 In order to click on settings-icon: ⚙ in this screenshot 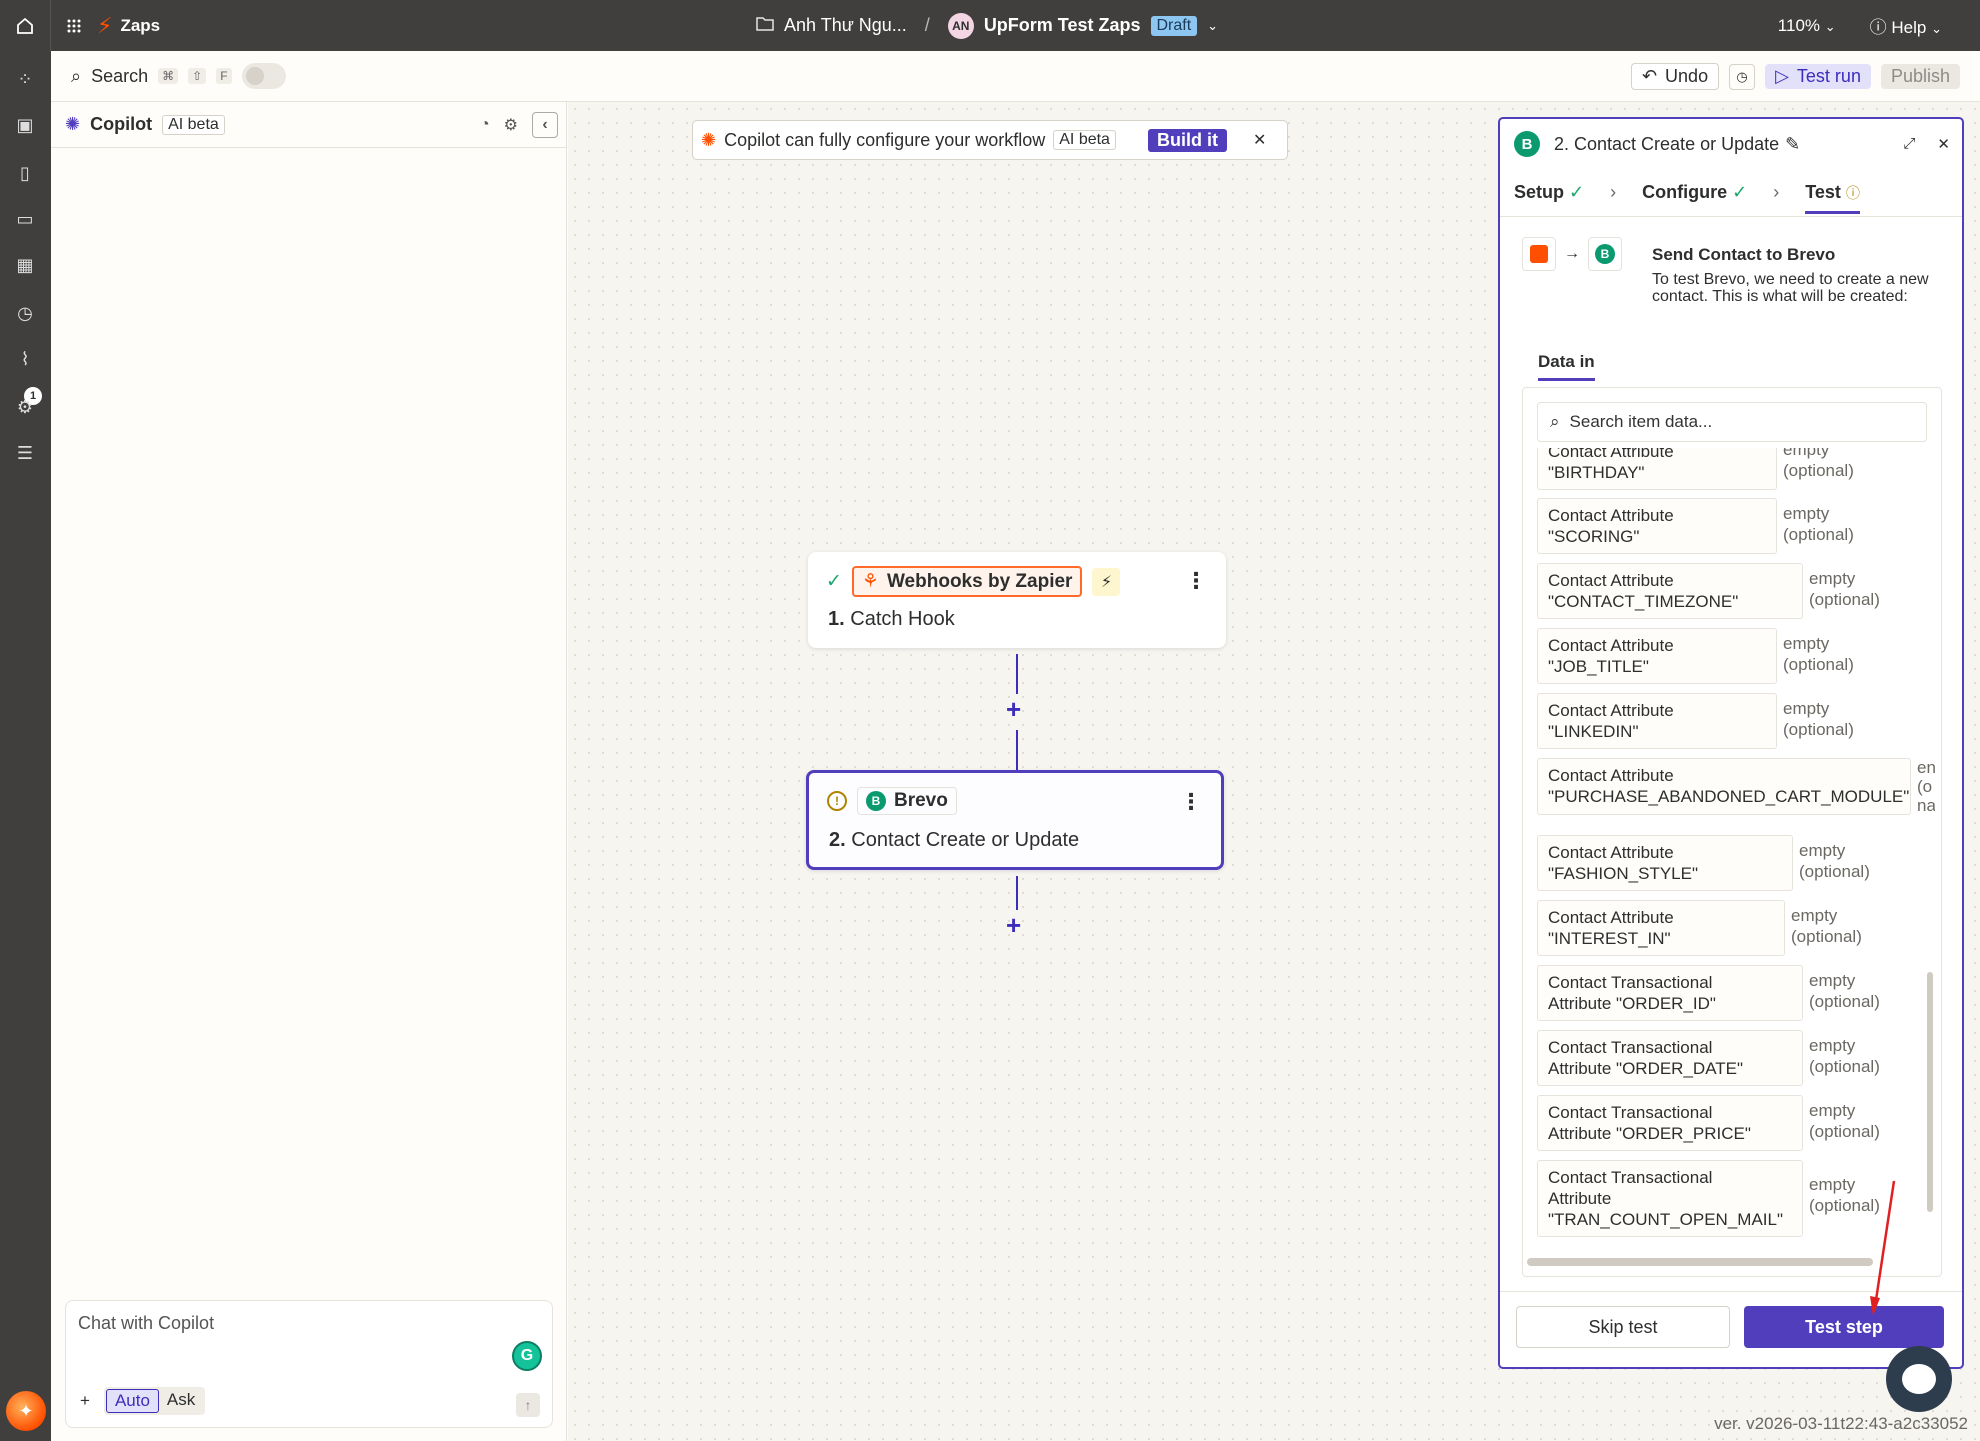, I will do `click(25, 407)`.